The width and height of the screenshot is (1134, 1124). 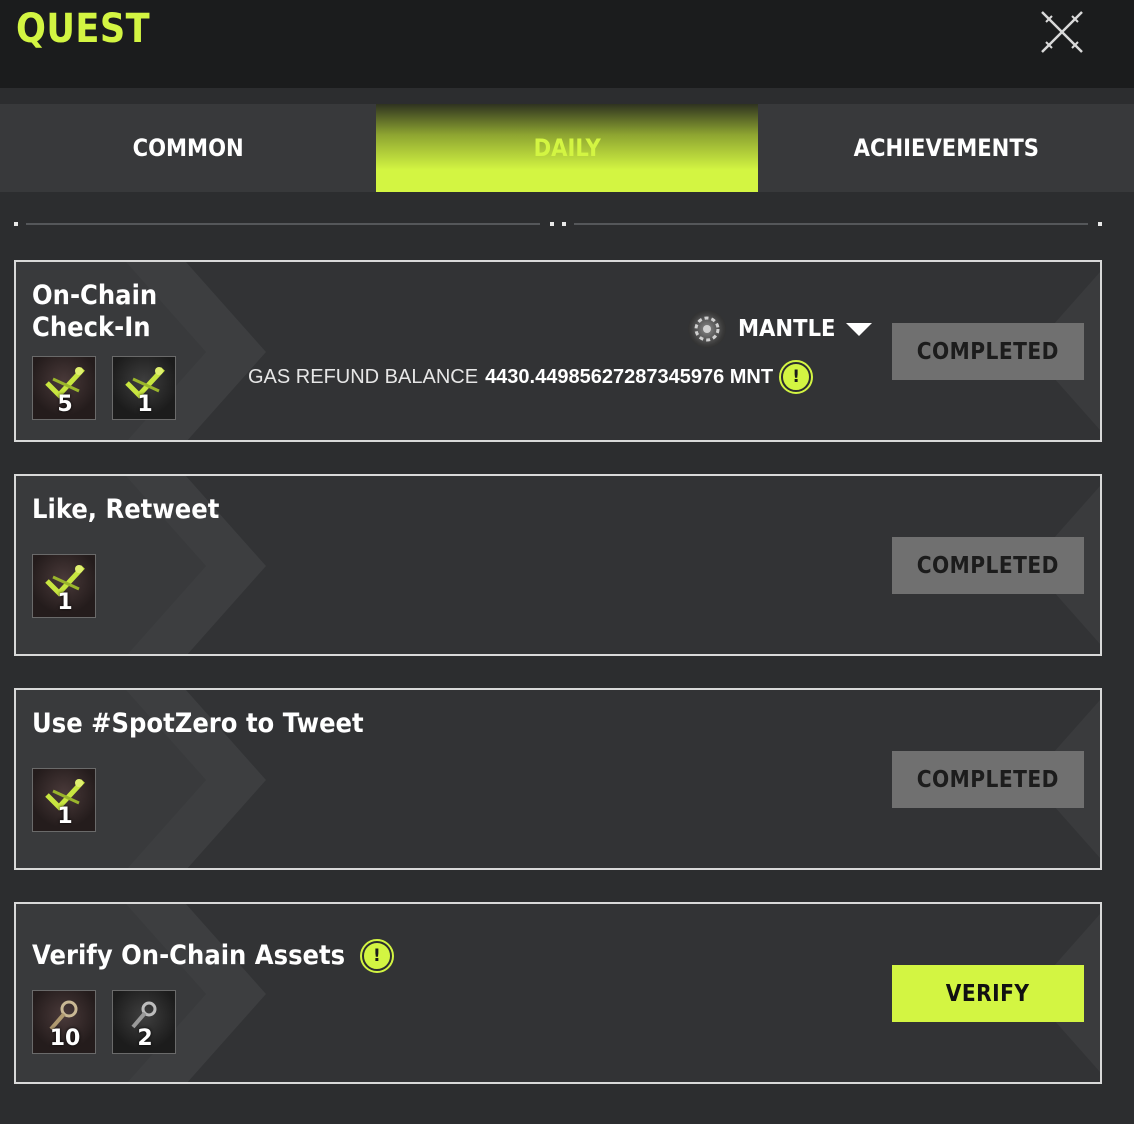 I want to click on quest-title-row: Verify On-Chain Assets !, so click(x=213, y=956).